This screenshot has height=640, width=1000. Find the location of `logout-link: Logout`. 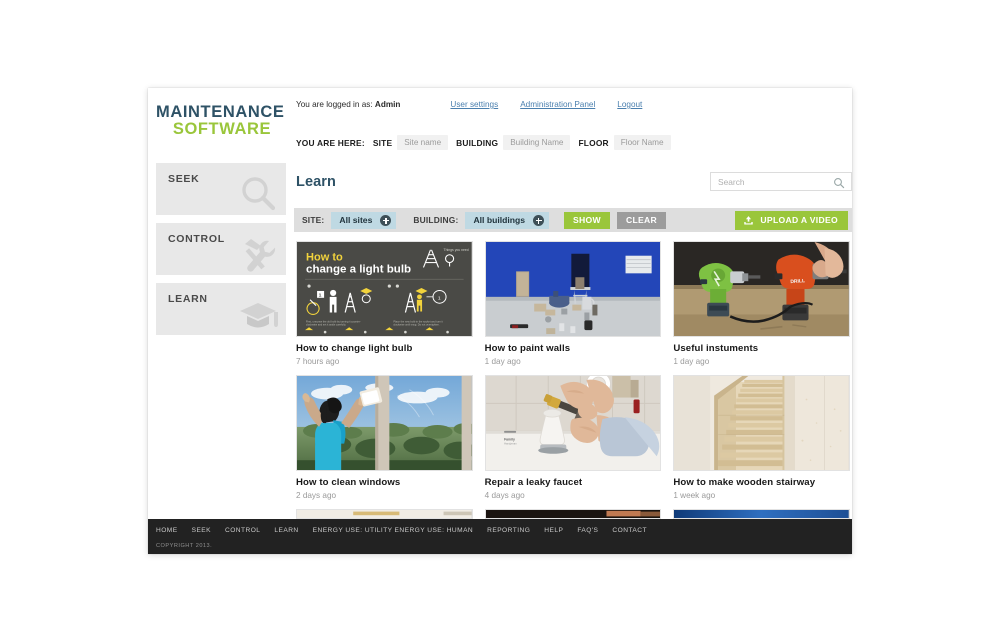

logout-link: Logout is located at coordinates (629, 104).